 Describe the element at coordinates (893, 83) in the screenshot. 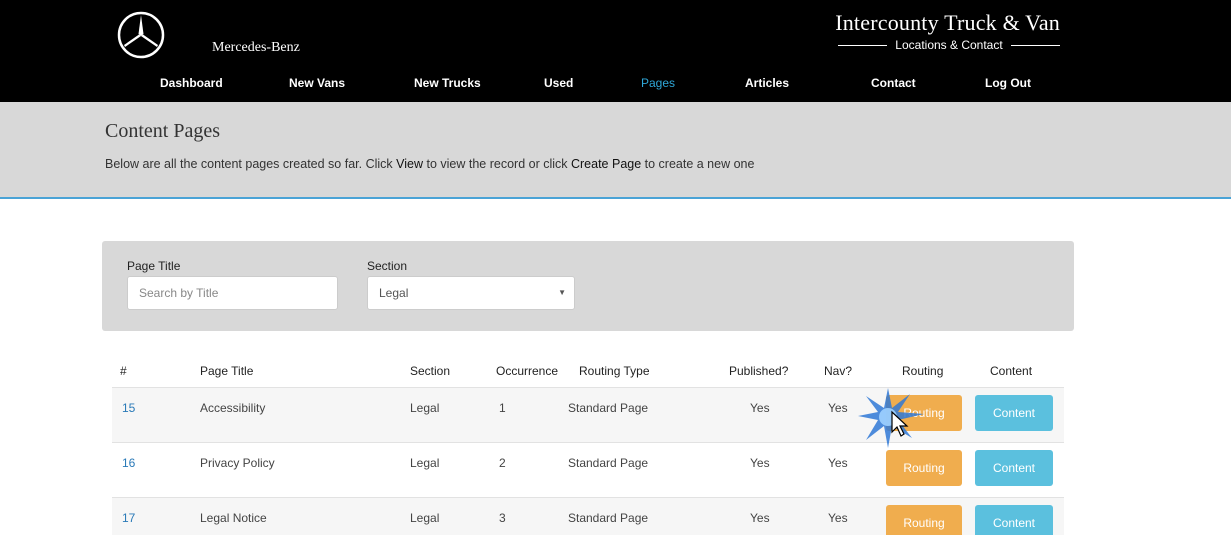

I see `nav-contact: Contact` at that location.